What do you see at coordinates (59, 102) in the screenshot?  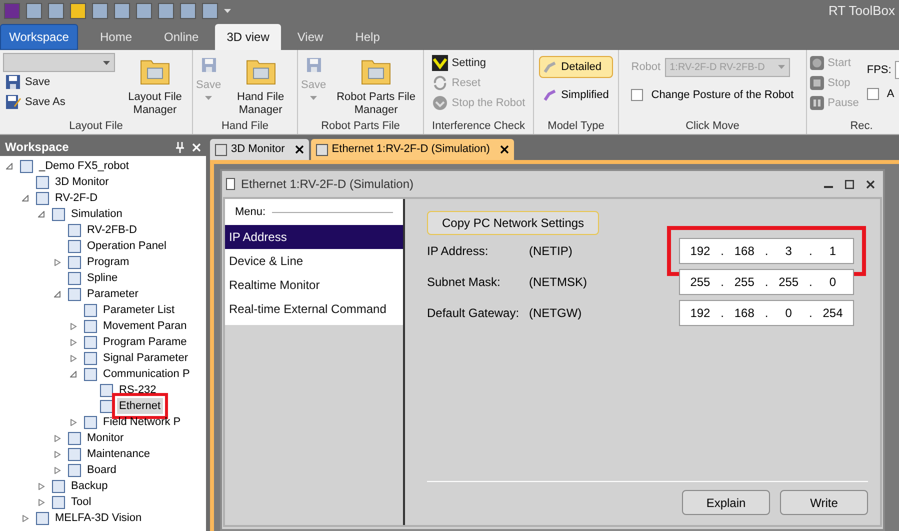 I see `ribbon-button: Save As` at bounding box center [59, 102].